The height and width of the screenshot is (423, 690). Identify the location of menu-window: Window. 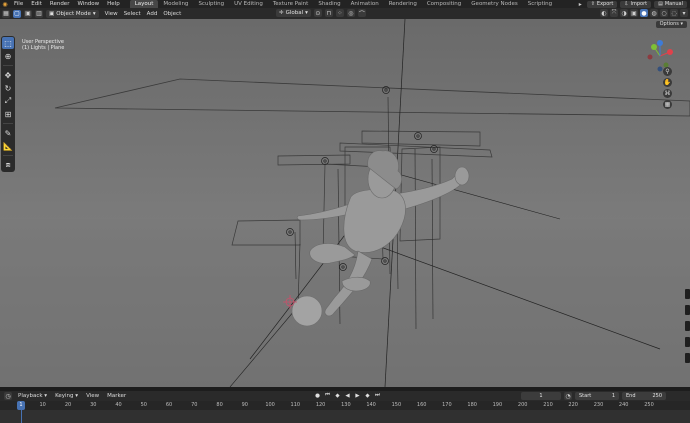
(88, 4).